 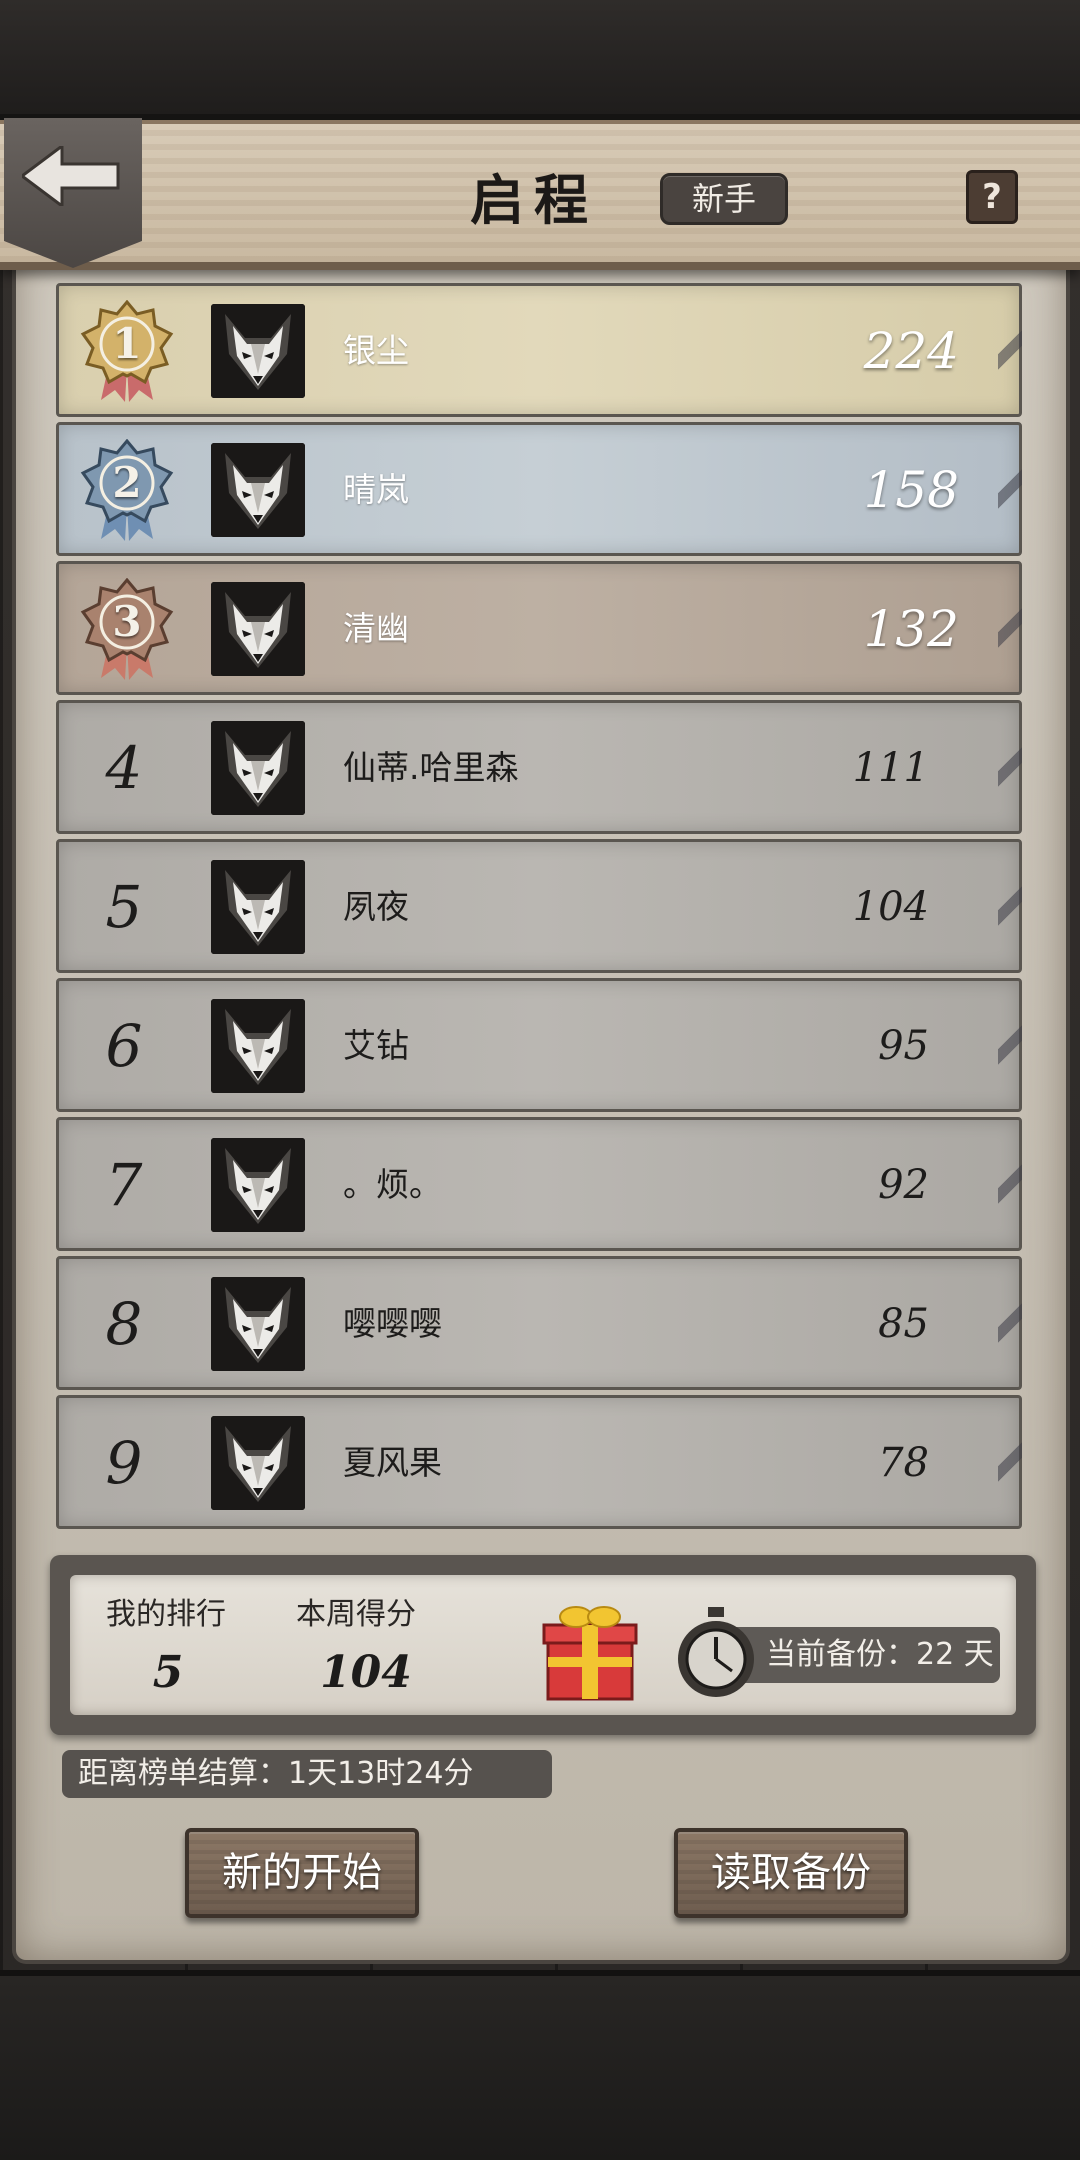 I want to click on difficulty-badge: 新手, so click(x=724, y=199).